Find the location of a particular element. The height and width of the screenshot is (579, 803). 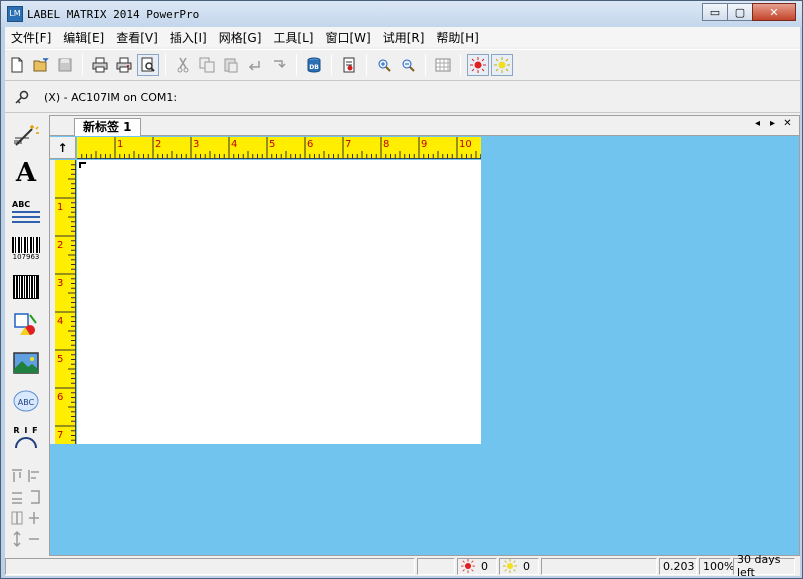

close-button: ✕ is located at coordinates (774, 12).